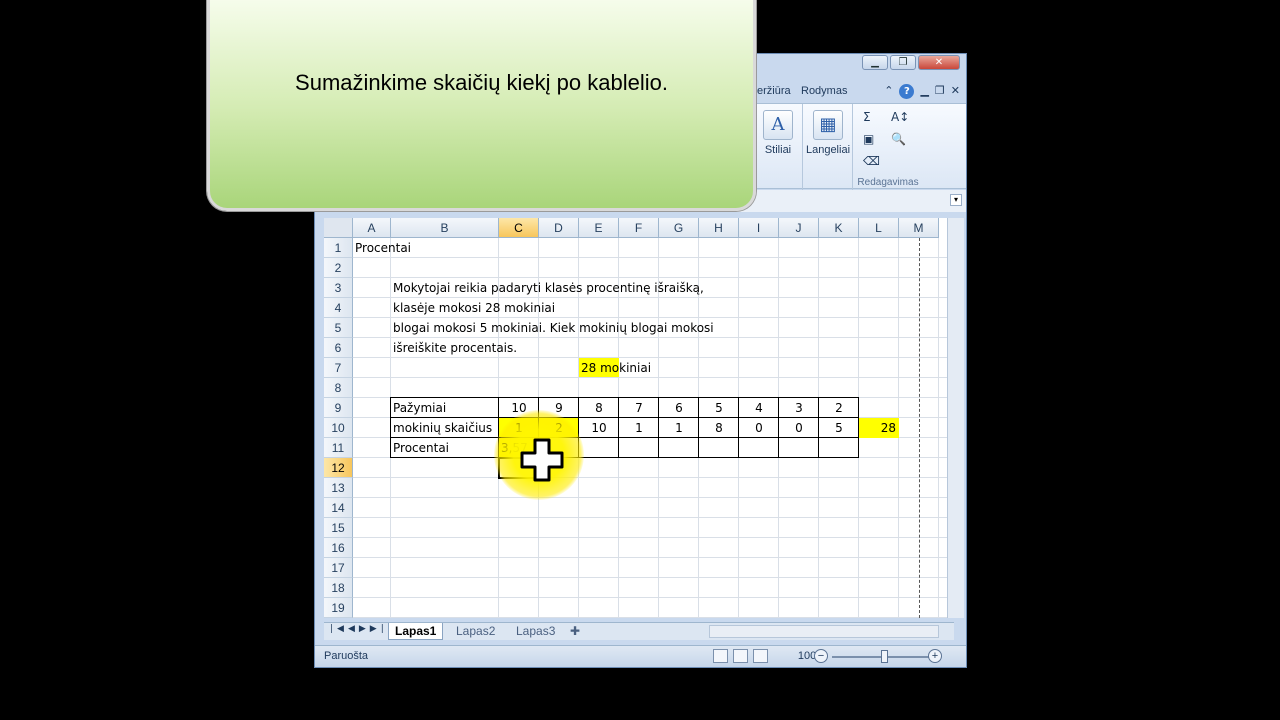 The width and height of the screenshot is (1280, 720). I want to click on cells-button: ▦ Langeliai, so click(828, 133).